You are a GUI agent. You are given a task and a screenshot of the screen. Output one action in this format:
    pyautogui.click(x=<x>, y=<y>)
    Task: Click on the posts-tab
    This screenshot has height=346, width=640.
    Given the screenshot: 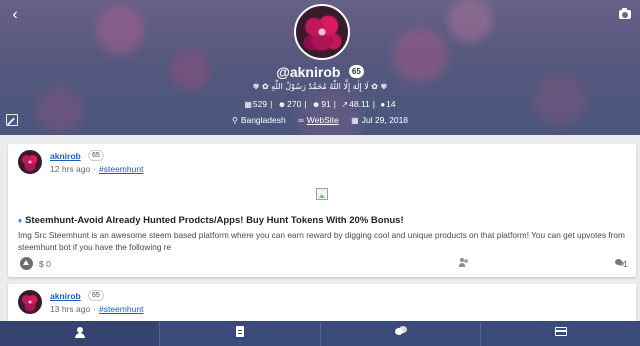 What is the action you would take?
    pyautogui.click(x=240, y=333)
    